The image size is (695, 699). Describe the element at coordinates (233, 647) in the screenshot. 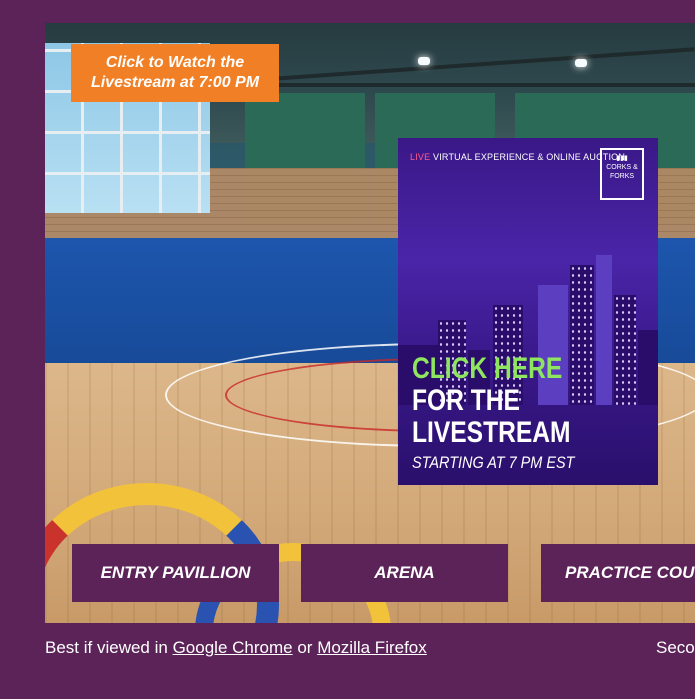

I see `google-chrome-link: Google Chrome` at that location.